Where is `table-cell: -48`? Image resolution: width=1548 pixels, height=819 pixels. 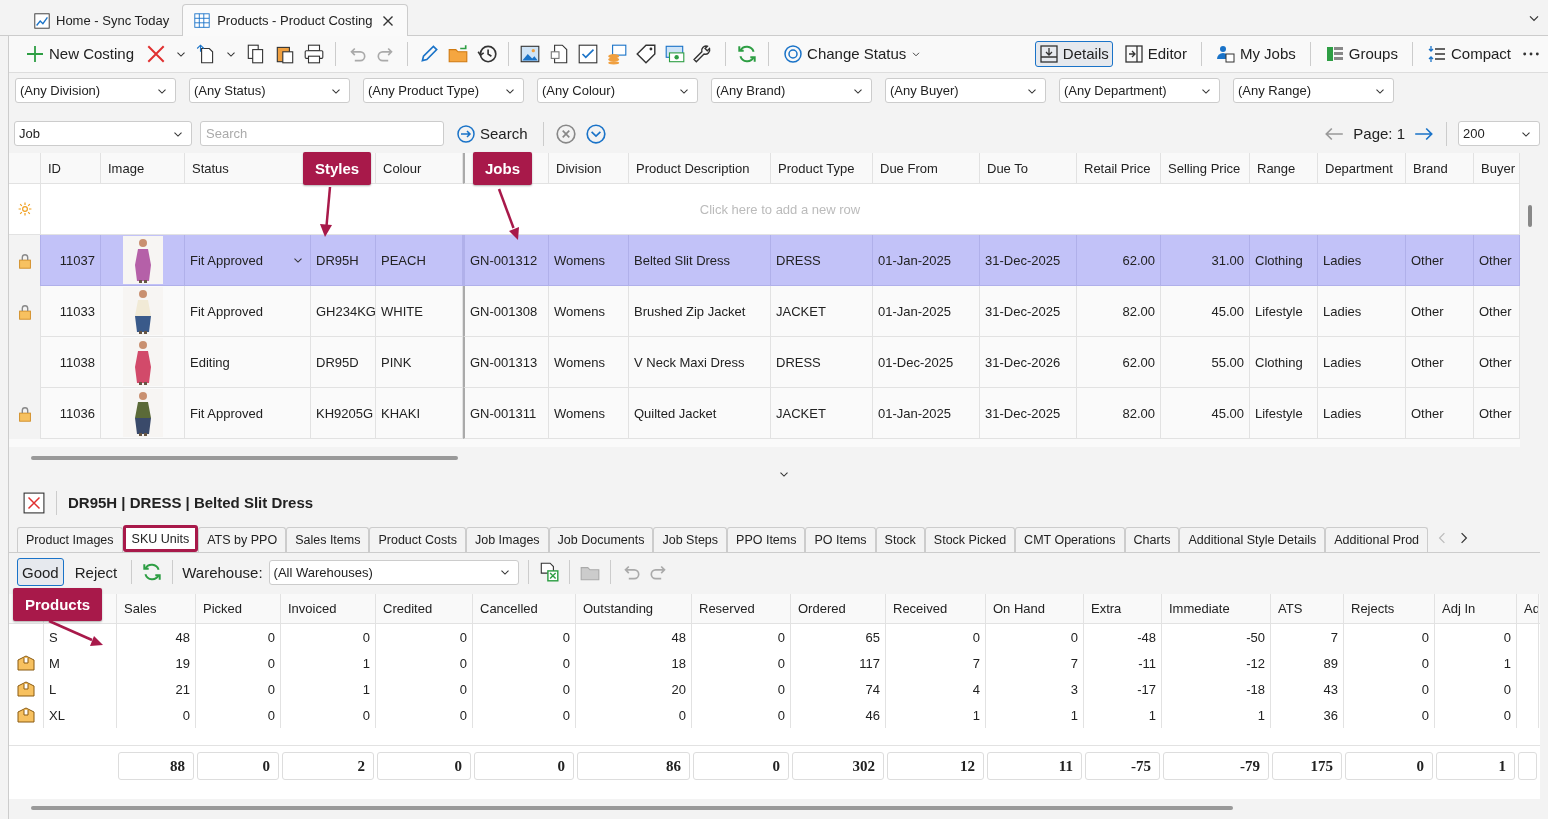 table-cell: -48 is located at coordinates (1146, 637).